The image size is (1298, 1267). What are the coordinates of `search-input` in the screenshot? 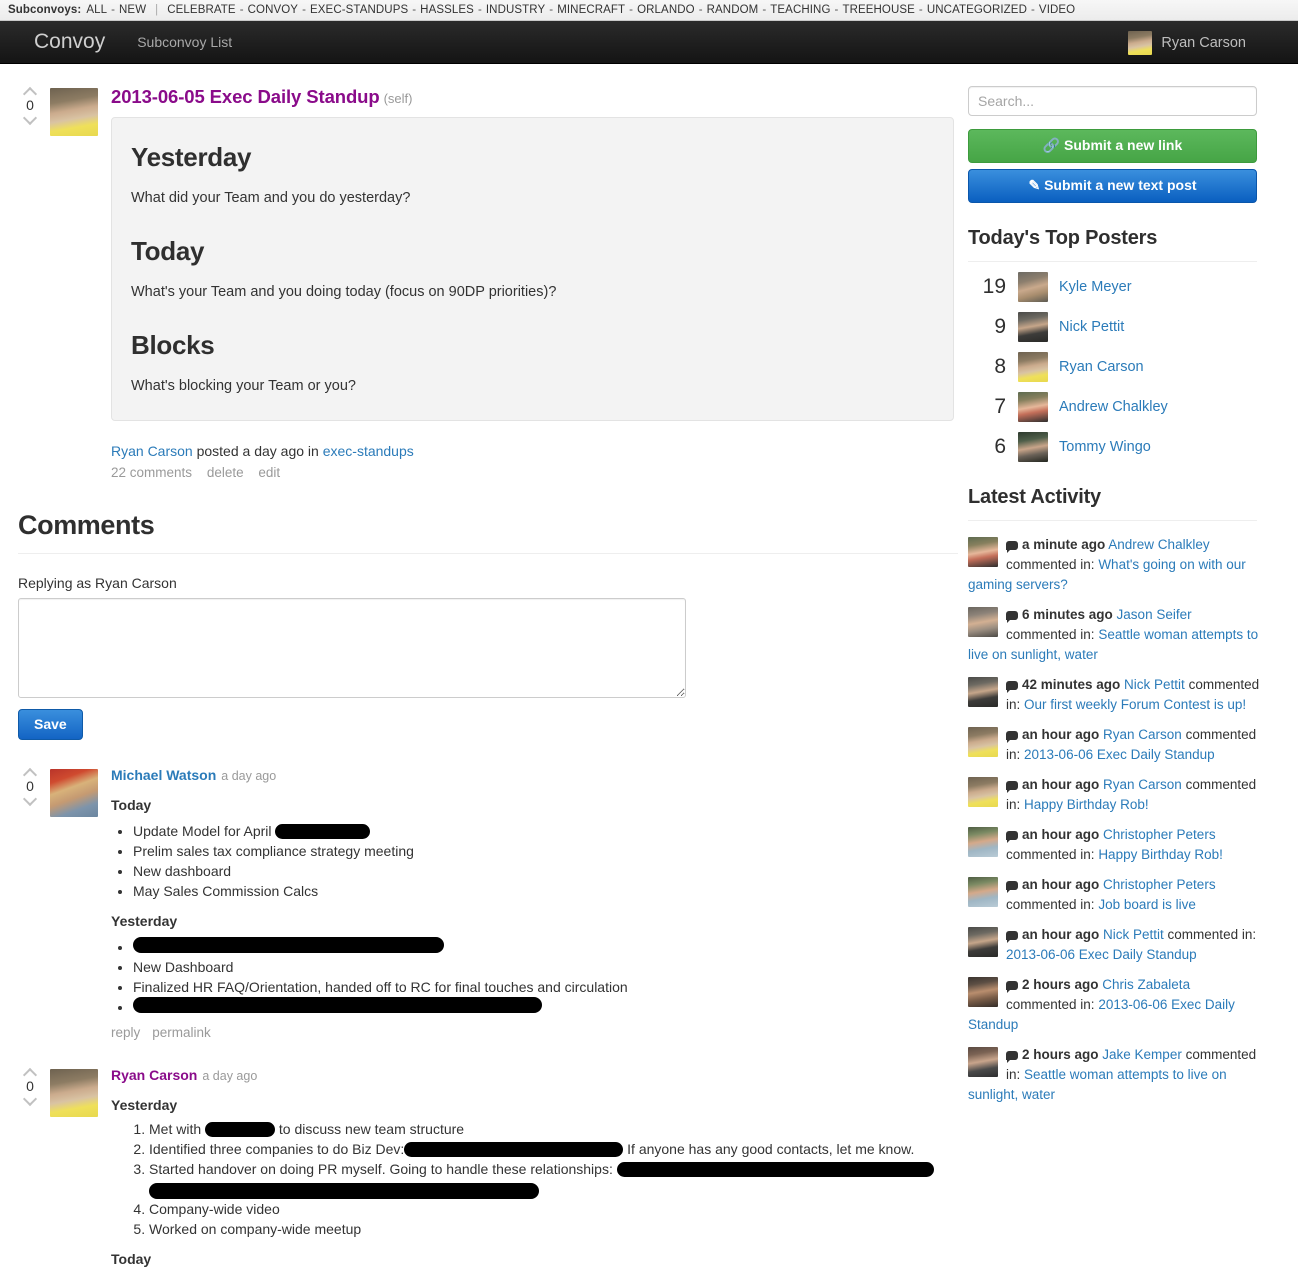 It's located at (1112, 101).